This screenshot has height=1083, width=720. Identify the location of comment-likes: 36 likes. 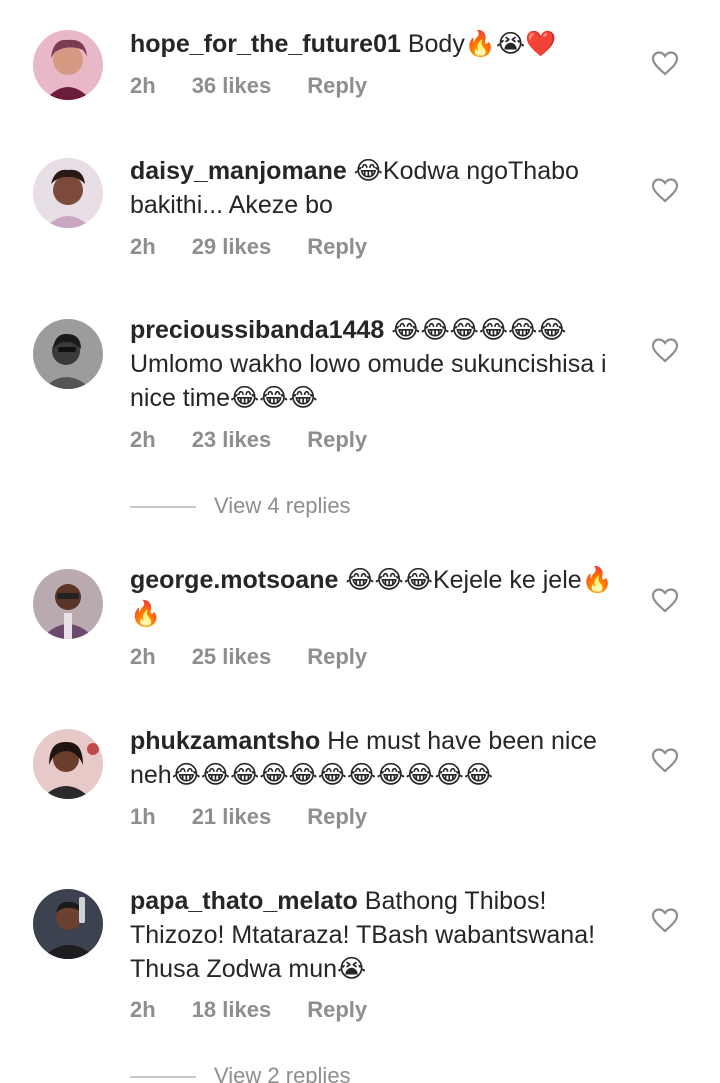
(232, 86).